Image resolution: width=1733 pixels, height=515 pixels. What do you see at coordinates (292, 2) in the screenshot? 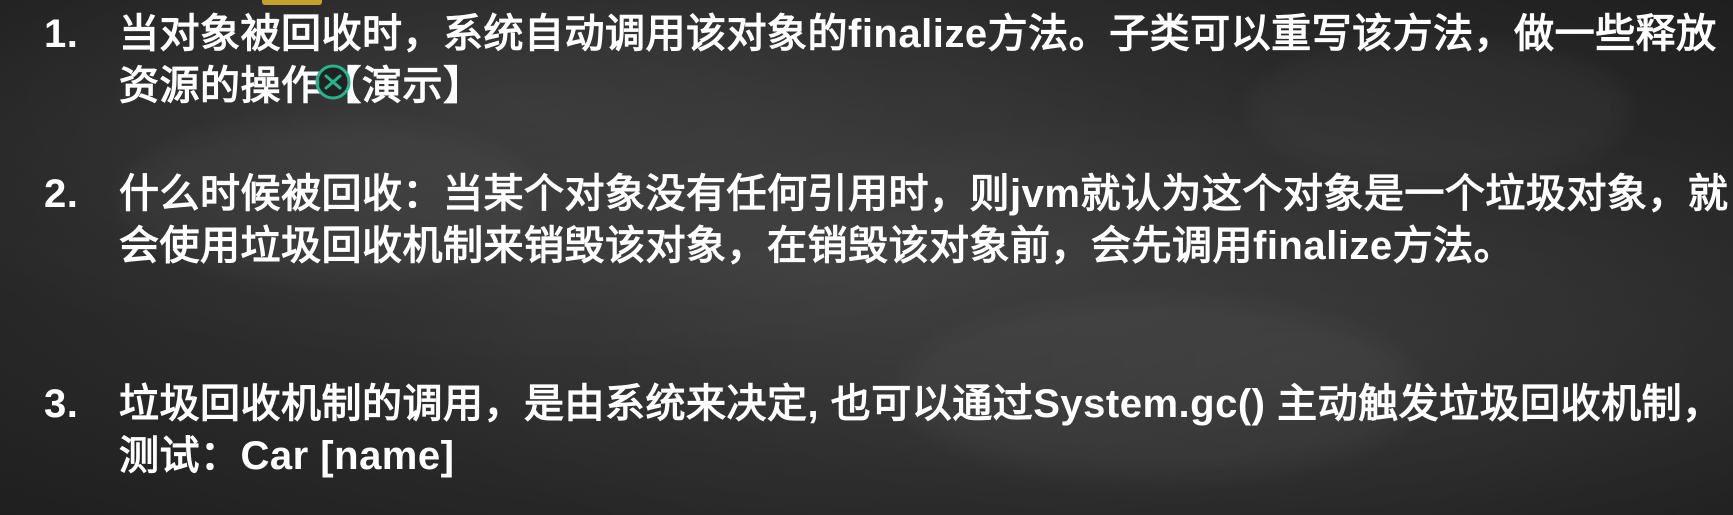
I see `top-accent-bar` at bounding box center [292, 2].